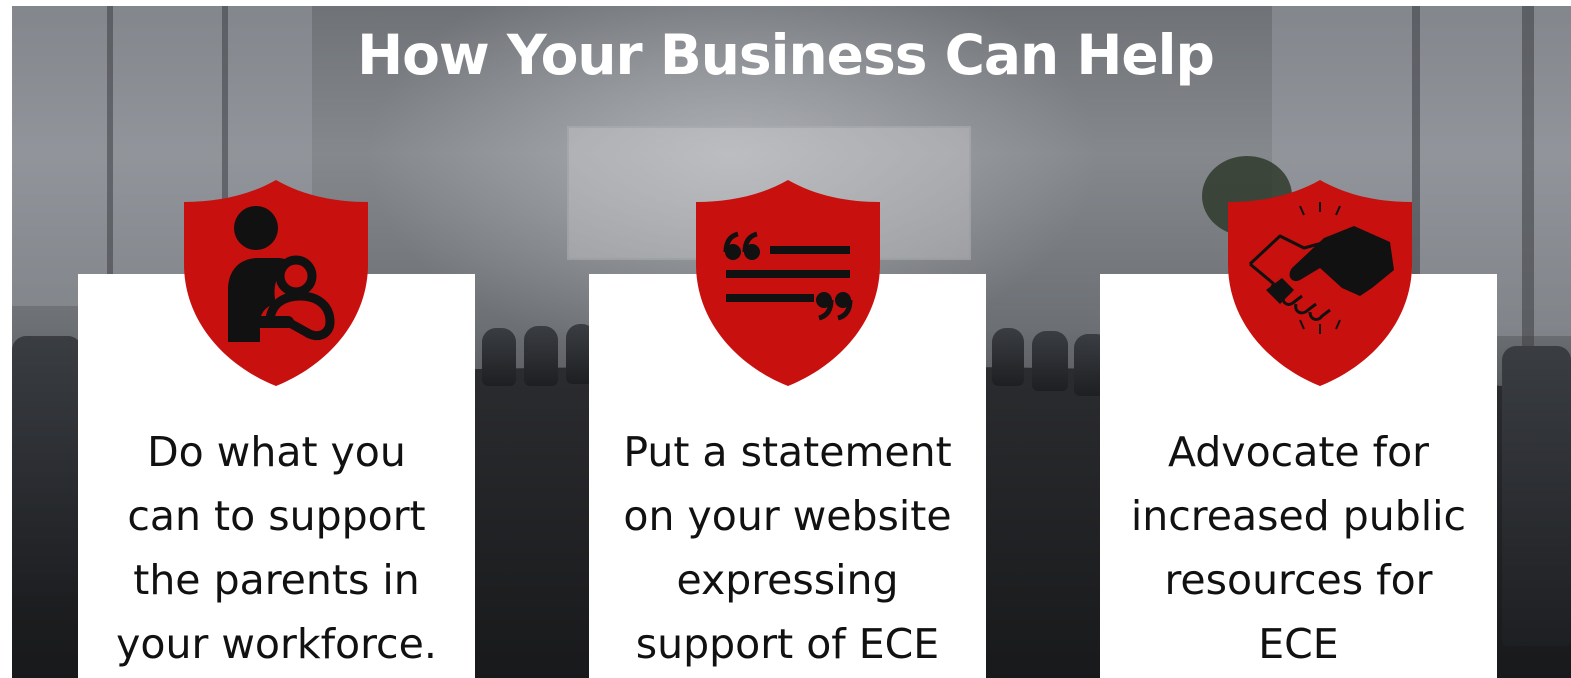 The width and height of the screenshot is (1571, 678). What do you see at coordinates (1298, 580) in the screenshot?
I see `card-text-line: resources for` at bounding box center [1298, 580].